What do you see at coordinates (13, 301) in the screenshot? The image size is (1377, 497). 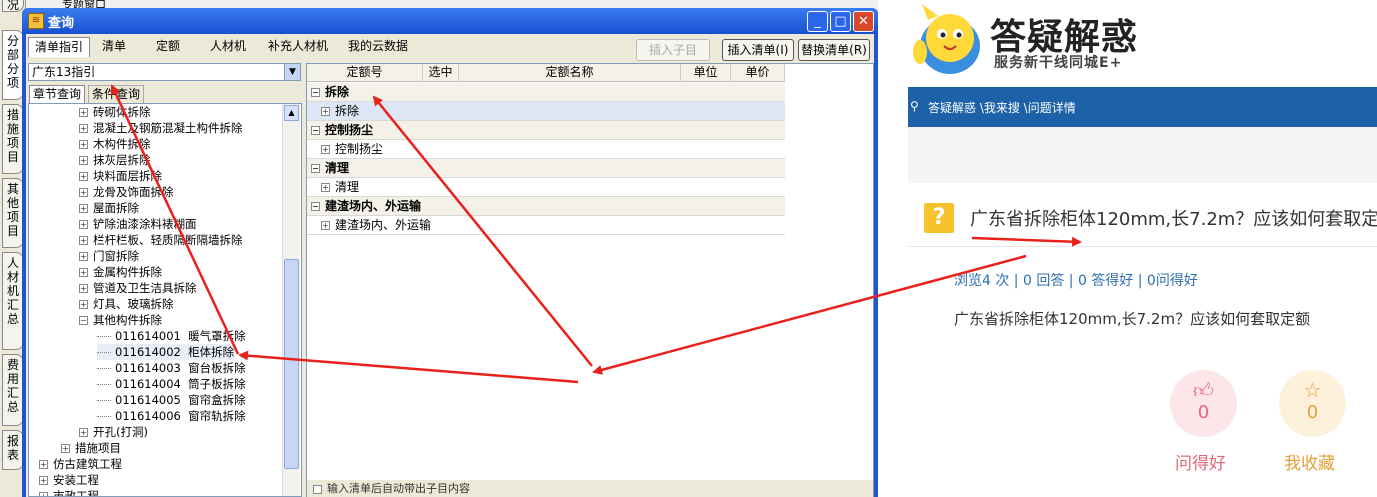 I see `vtab-rencaiji: 人材机汇总` at bounding box center [13, 301].